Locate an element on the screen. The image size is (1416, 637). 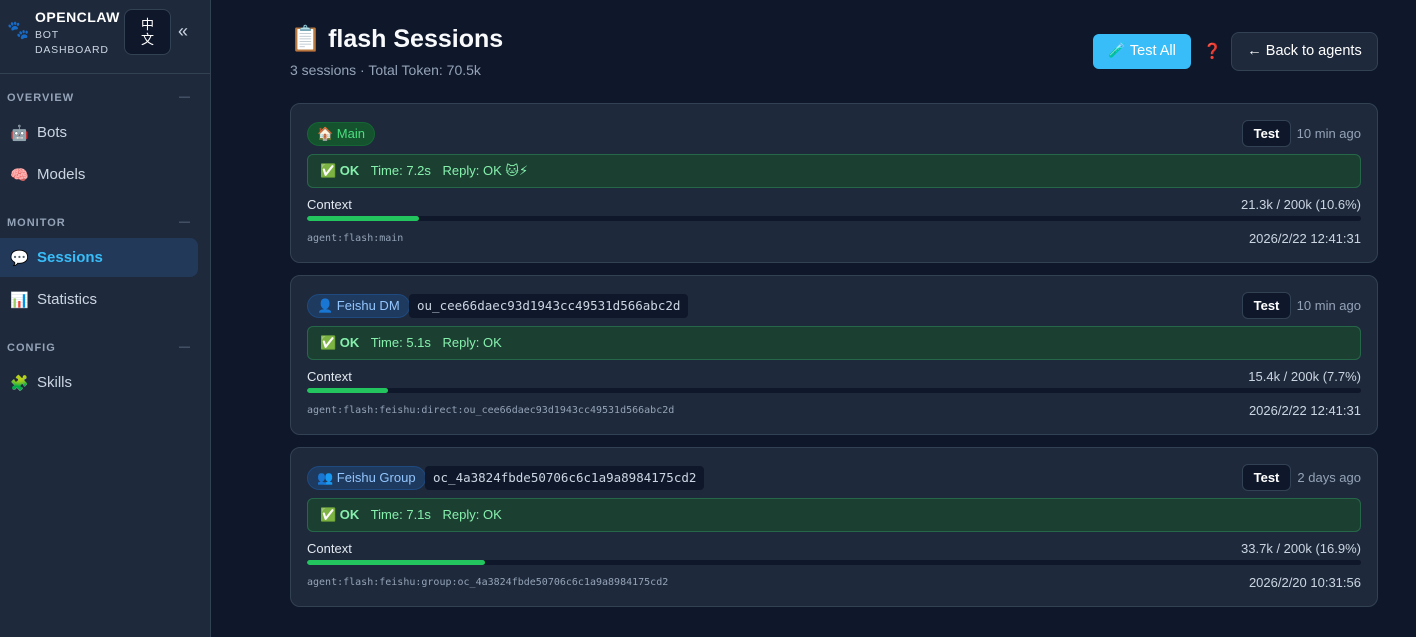
reply-text: Reply: OK 🐱⚡ is located at coordinates (485, 170).